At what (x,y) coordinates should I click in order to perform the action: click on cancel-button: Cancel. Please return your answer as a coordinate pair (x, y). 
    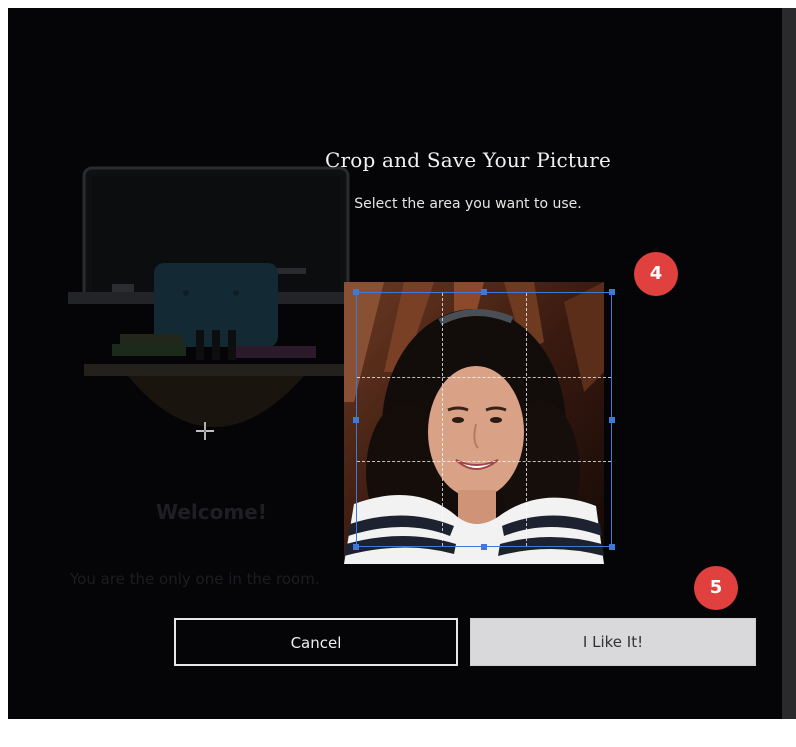
    Looking at the image, I should click on (316, 642).